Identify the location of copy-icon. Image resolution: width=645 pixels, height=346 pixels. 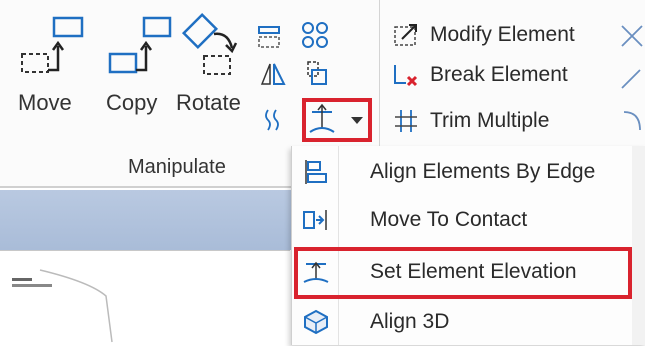
(140, 45).